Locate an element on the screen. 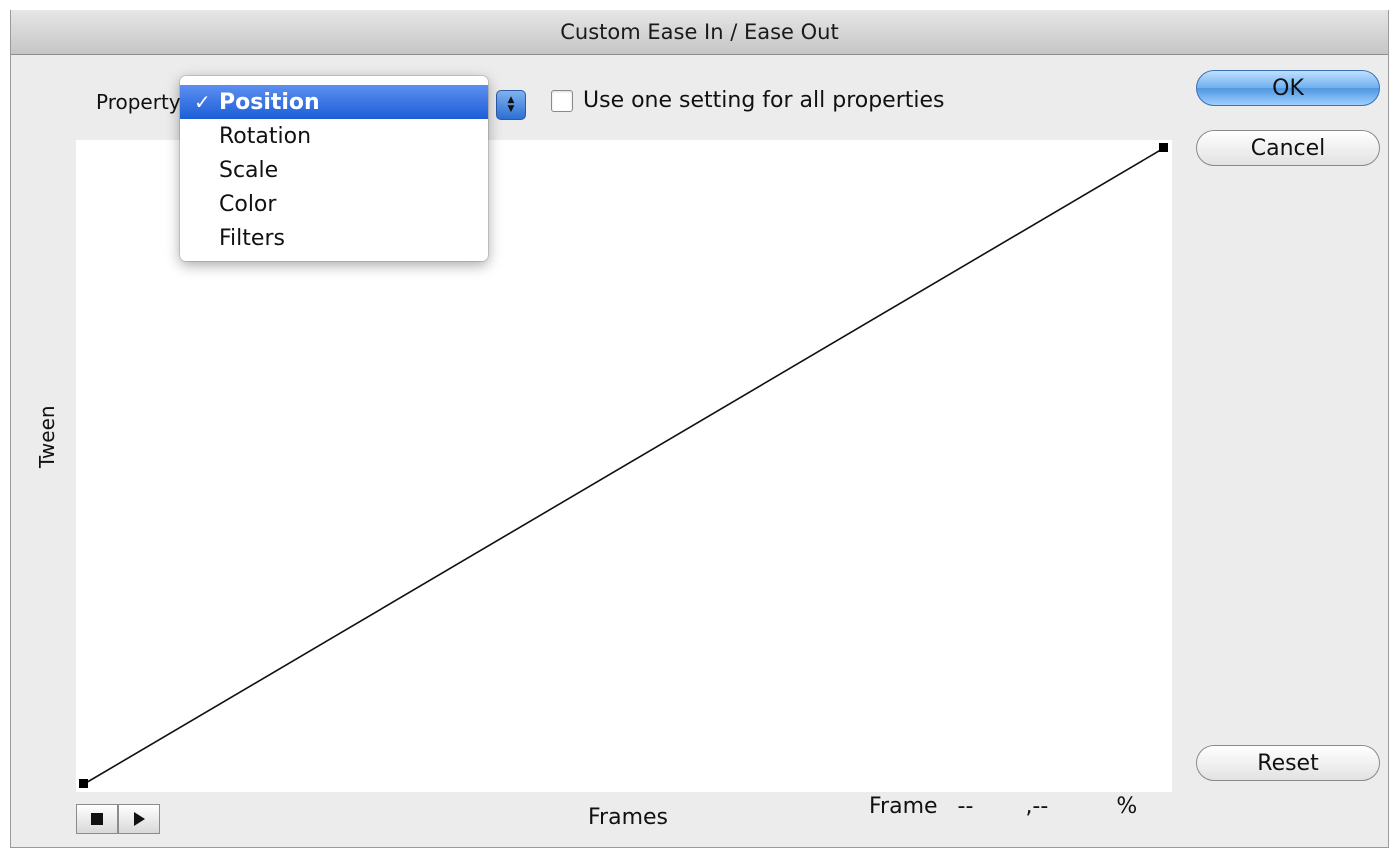 This screenshot has height=850, width=1391. use-one-setting-label: Use one setting for all properties is located at coordinates (764, 100).